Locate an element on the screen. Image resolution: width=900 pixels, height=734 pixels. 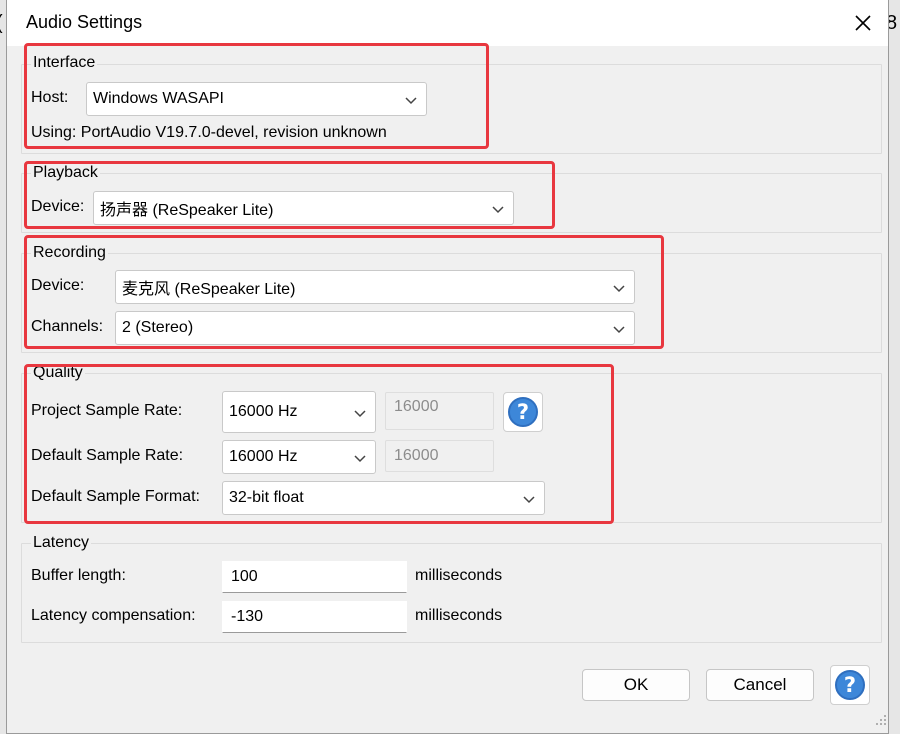
latency-compensation-label: Latency compensation: is located at coordinates (113, 615).